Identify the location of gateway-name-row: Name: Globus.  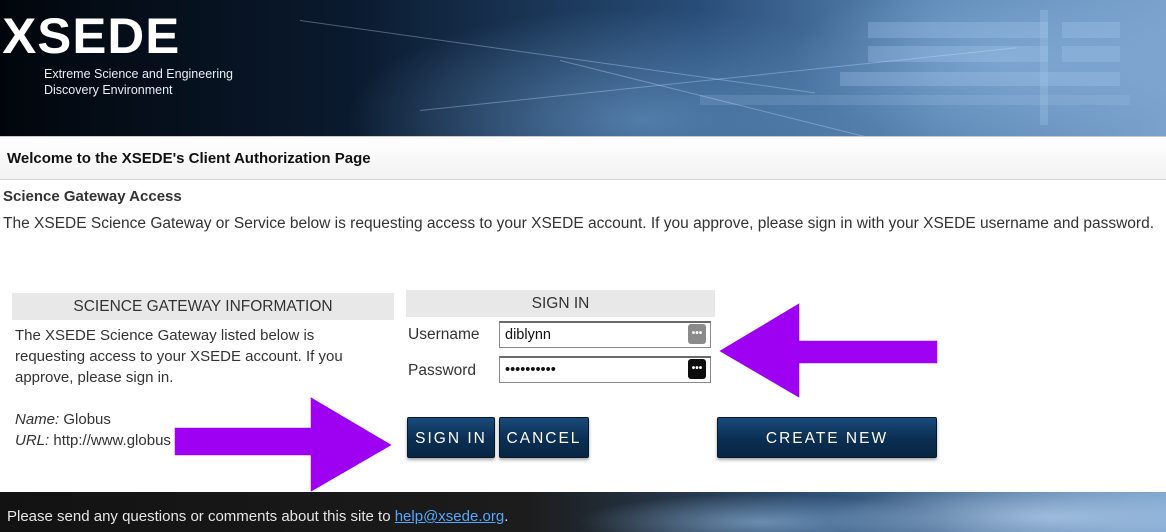
(93, 419).